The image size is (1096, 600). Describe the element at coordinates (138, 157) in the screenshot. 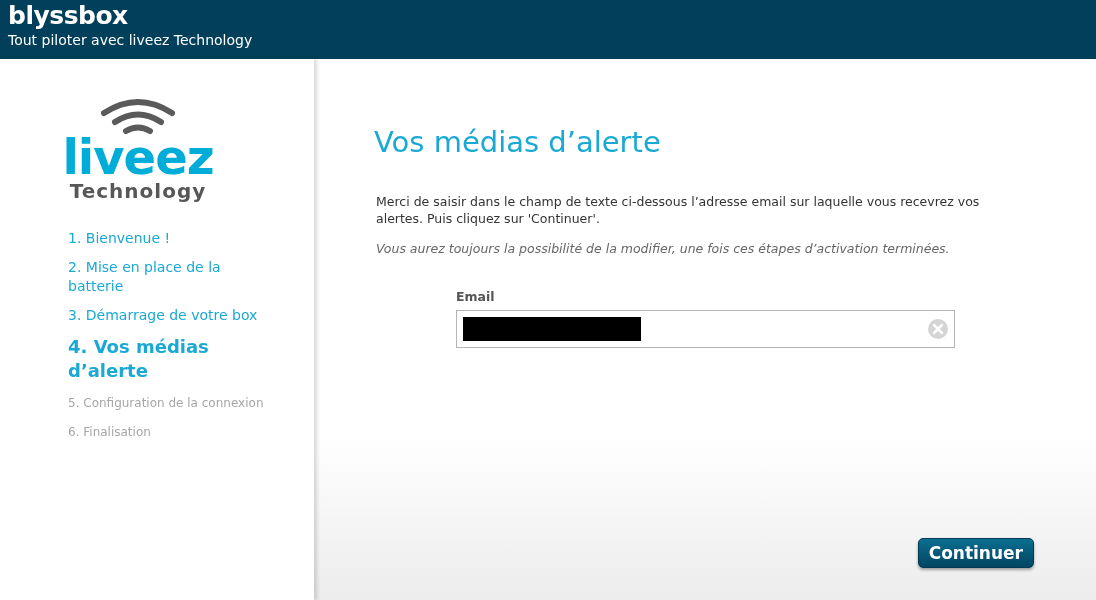

I see `logo-wordmark: liveez` at that location.